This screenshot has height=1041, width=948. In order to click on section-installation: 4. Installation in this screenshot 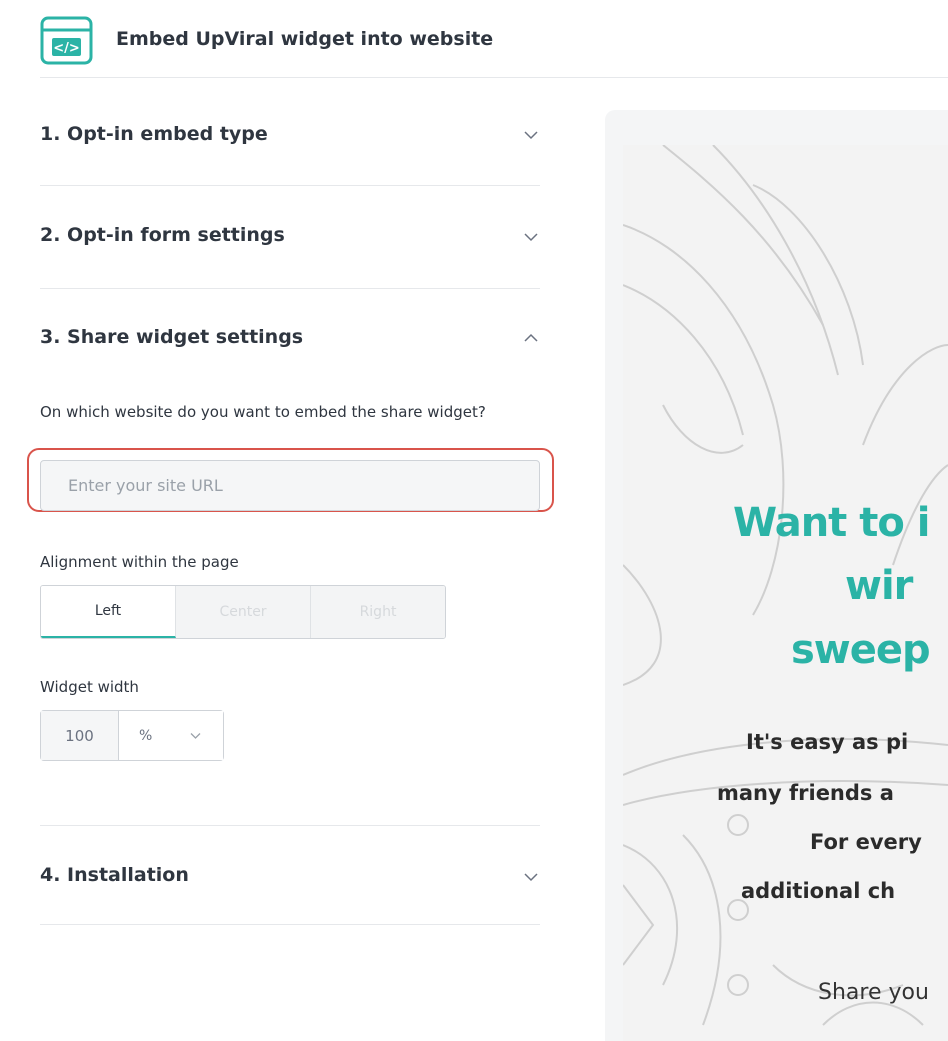, I will do `click(290, 875)`.